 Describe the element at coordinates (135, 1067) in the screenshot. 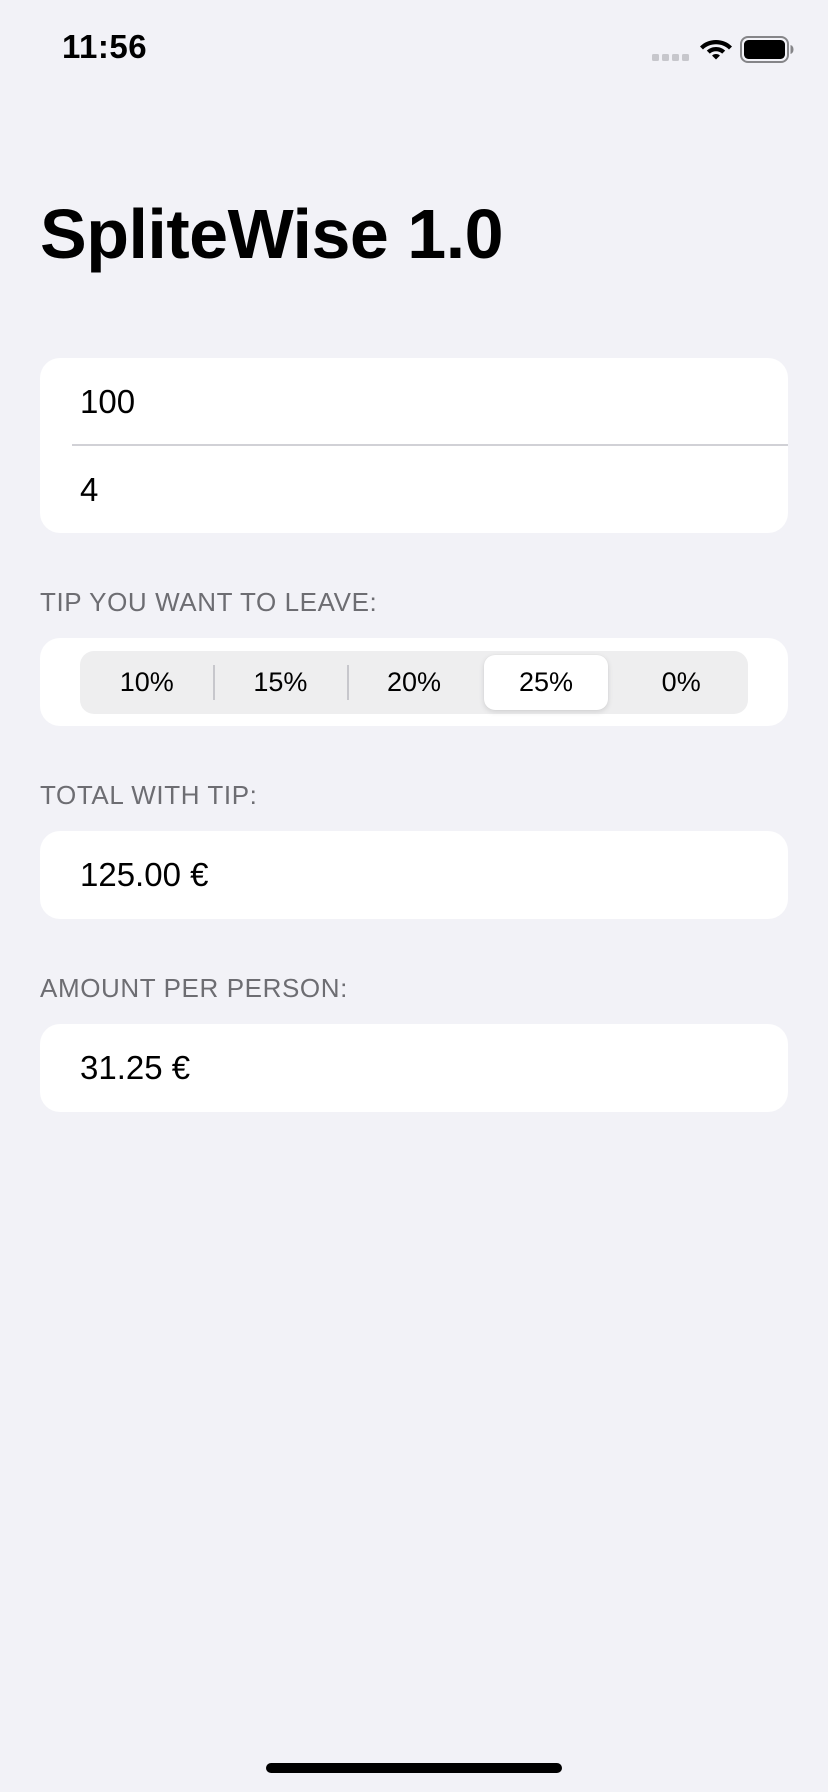

I see `amount-per-person-value: 31.25 €` at that location.